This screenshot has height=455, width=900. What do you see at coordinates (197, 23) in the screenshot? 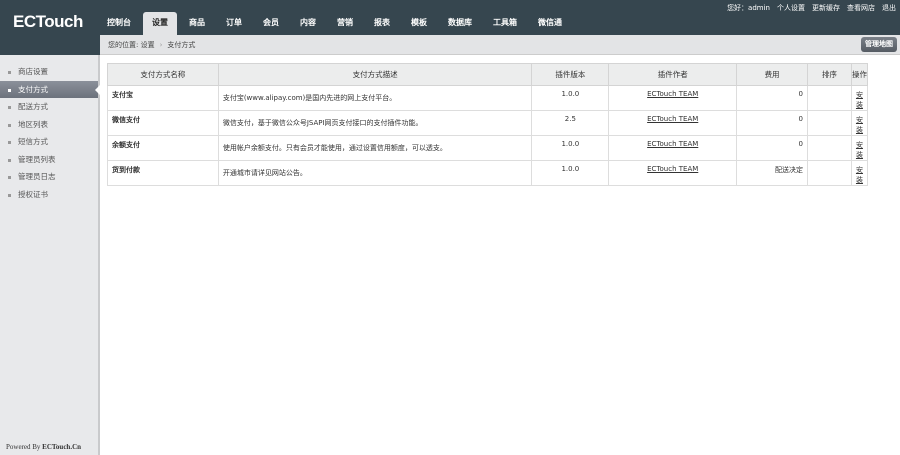
I see `nav-goods: 商品` at bounding box center [197, 23].